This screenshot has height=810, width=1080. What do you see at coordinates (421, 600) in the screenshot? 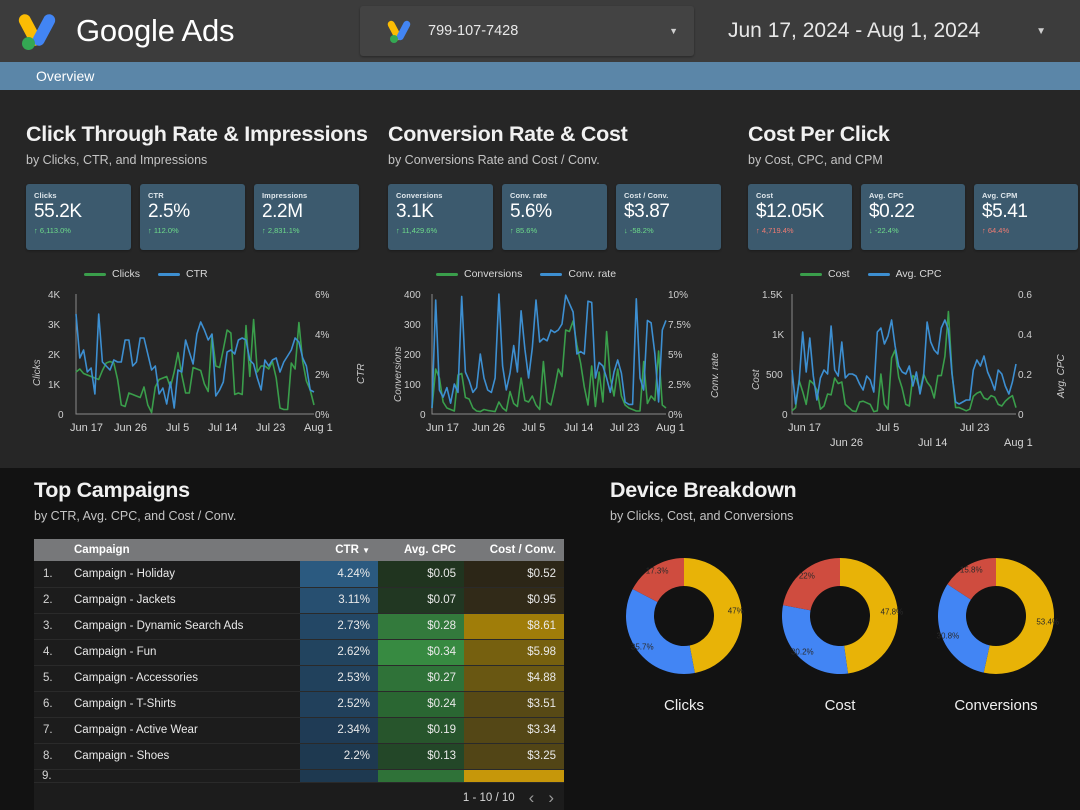
I see `cell-avg-cpc: $0.07` at bounding box center [421, 600].